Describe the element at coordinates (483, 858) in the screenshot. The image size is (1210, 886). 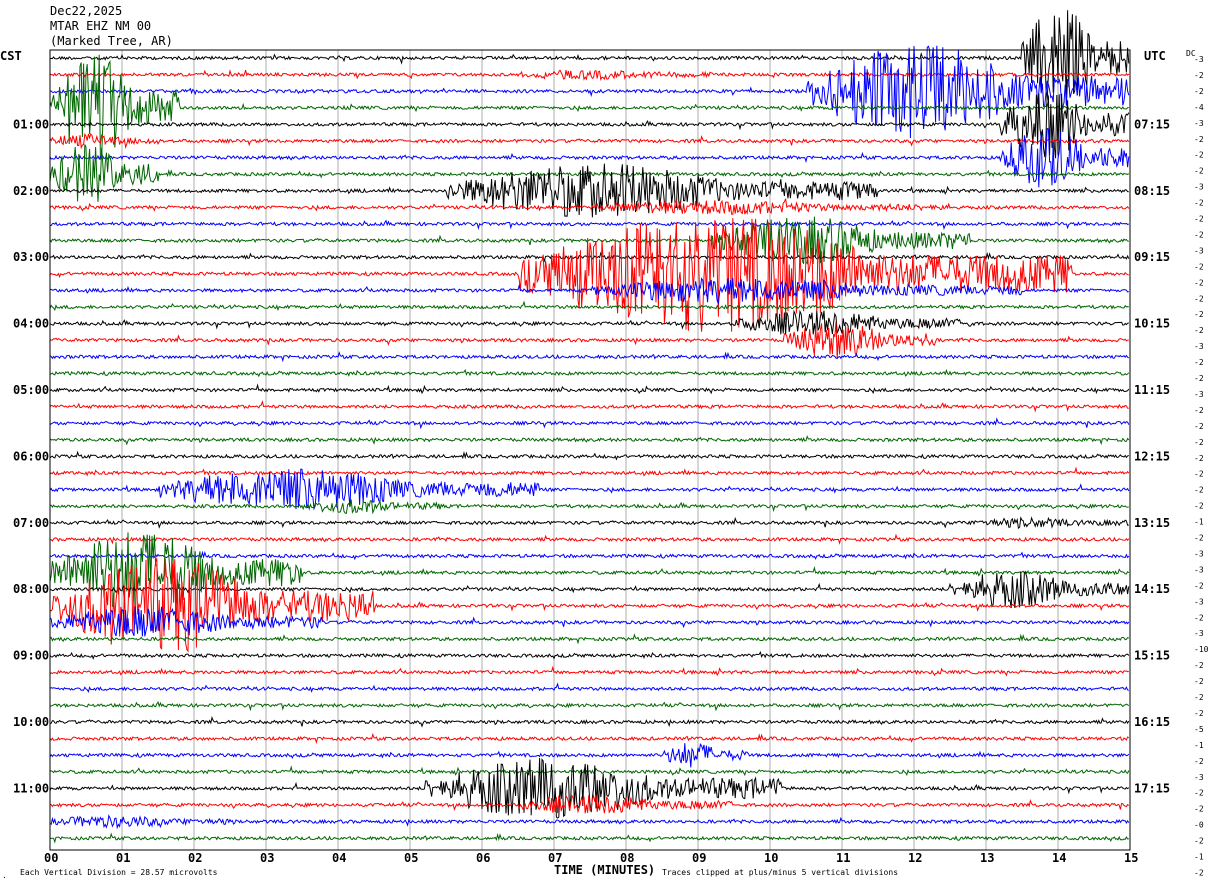
I see `x-tick-label: 06` at that location.